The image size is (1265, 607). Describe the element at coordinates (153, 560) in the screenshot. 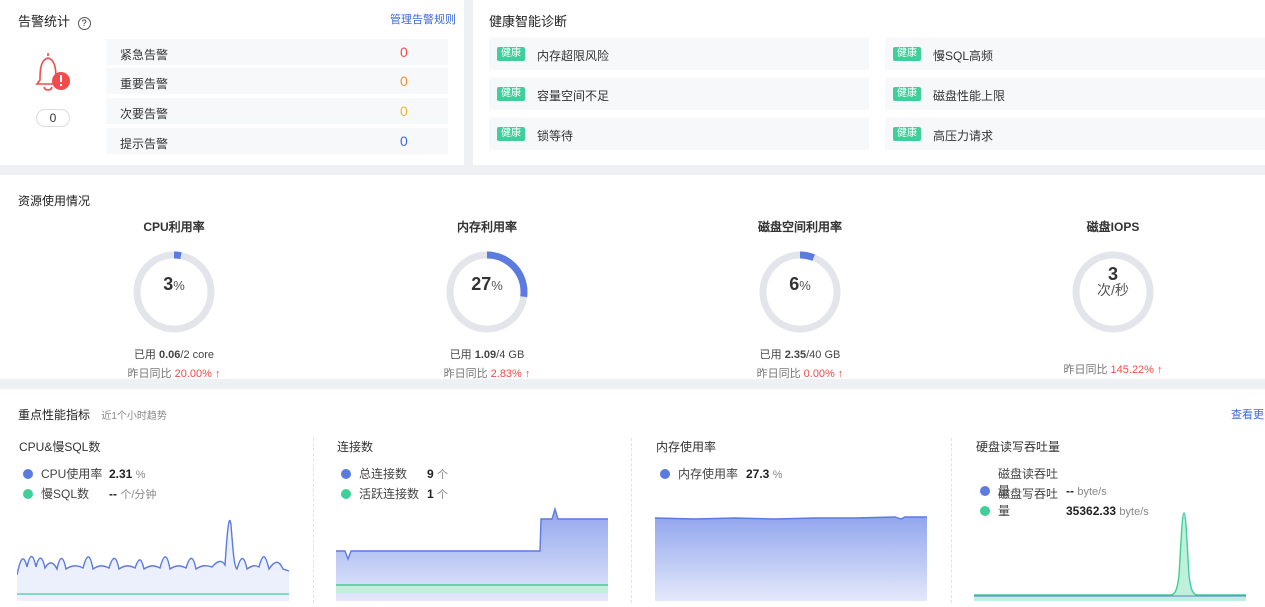

I see `cpu-trend-chart` at that location.